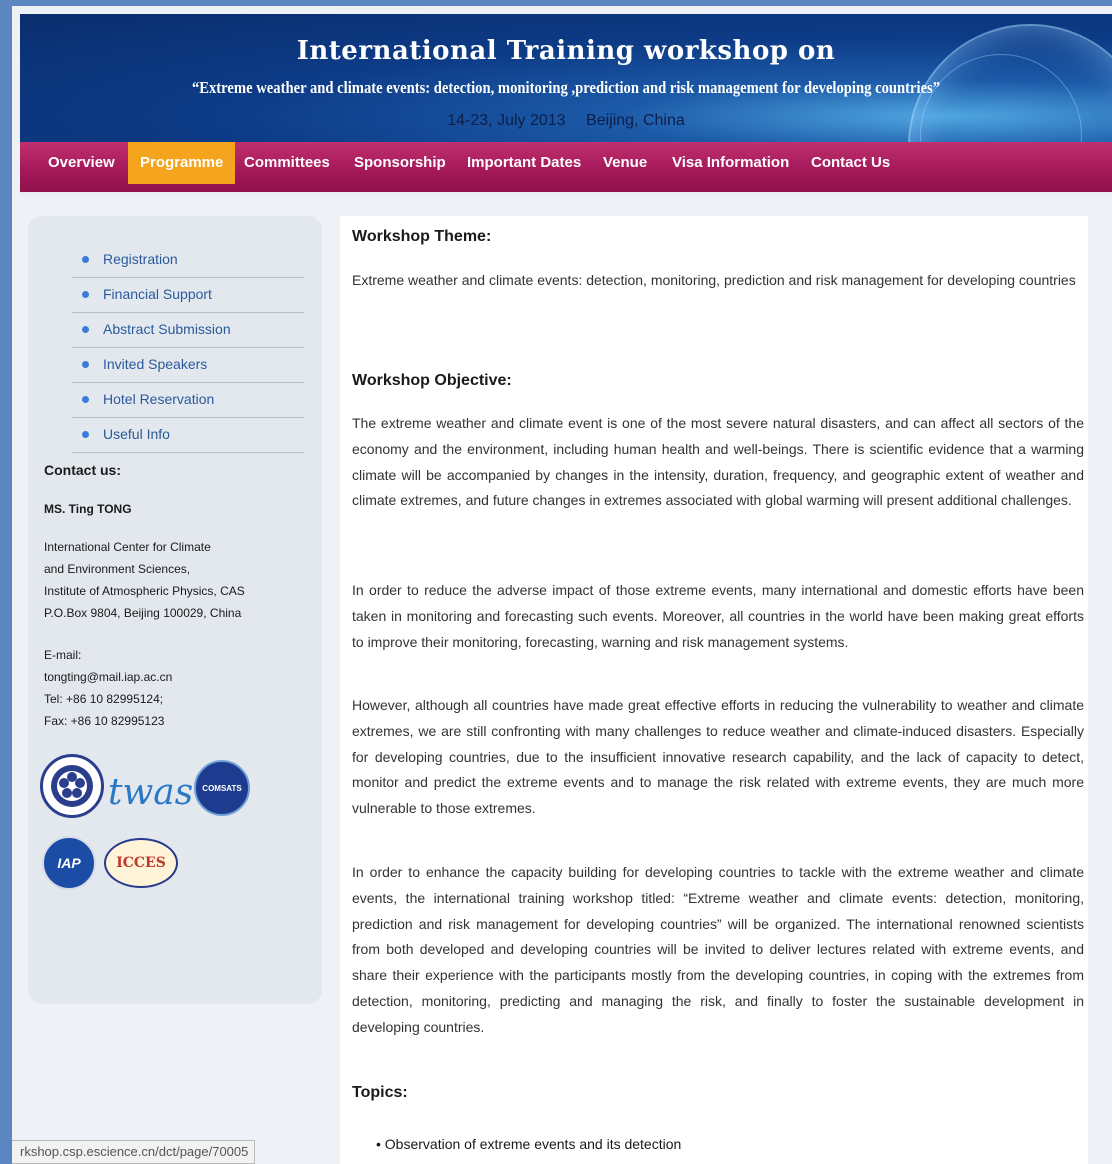 The image size is (1112, 1164). I want to click on nav-sponsorship: Sponsorship, so click(400, 163).